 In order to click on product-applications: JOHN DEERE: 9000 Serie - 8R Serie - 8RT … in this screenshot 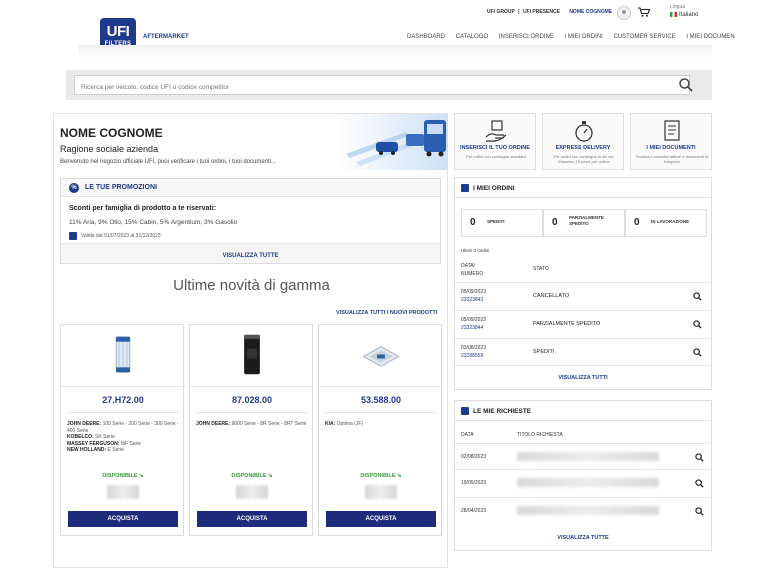, I will do `click(252, 424)`.